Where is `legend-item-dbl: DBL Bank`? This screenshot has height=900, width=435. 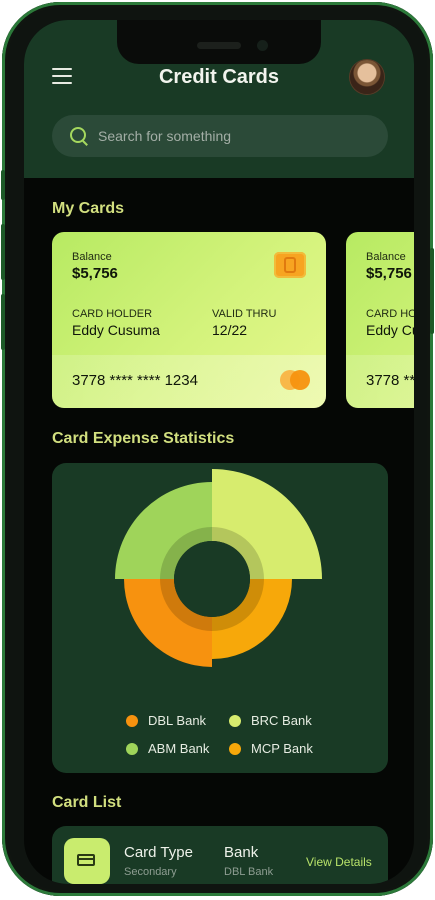
legend-item-dbl: DBL Bank is located at coordinates (166, 720).